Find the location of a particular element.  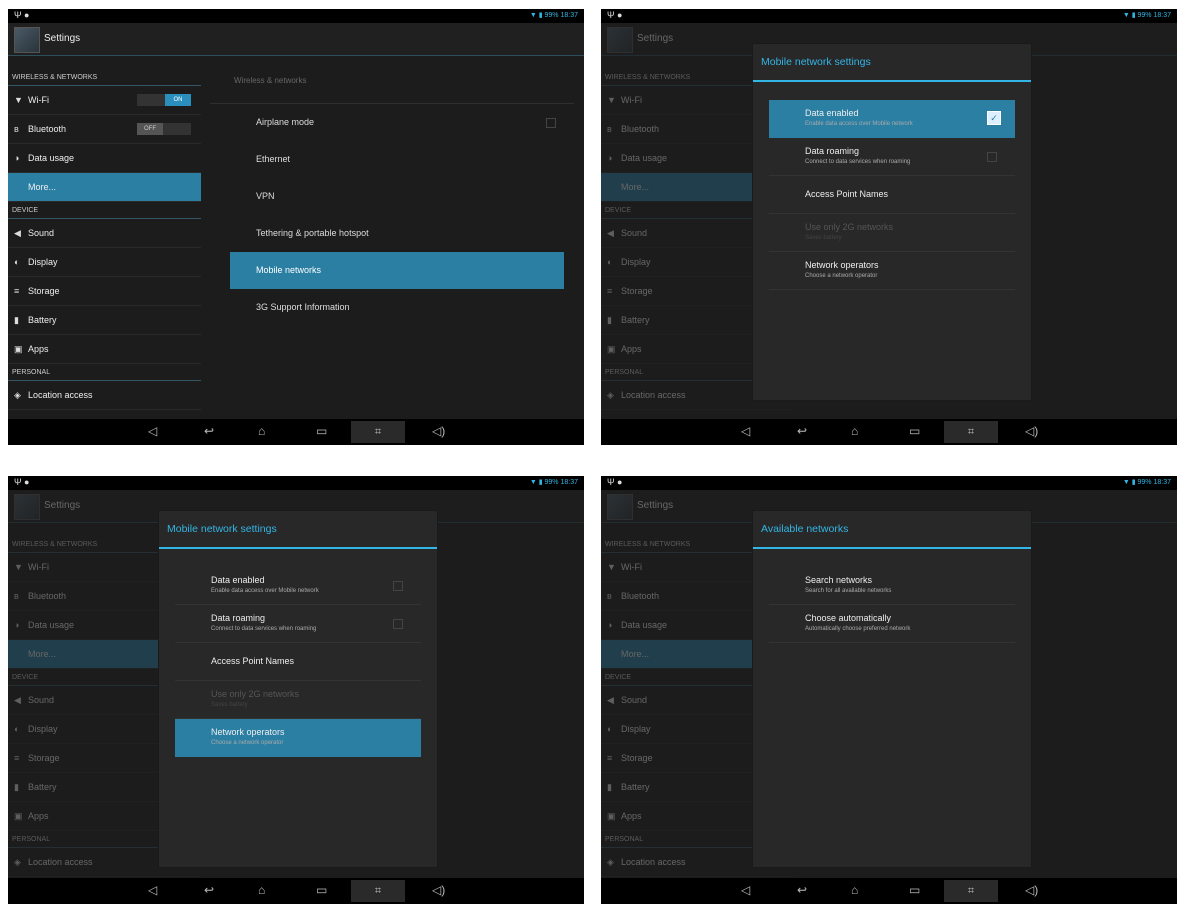

sidebar-item-storage: ≡ Storage is located at coordinates (104, 291).